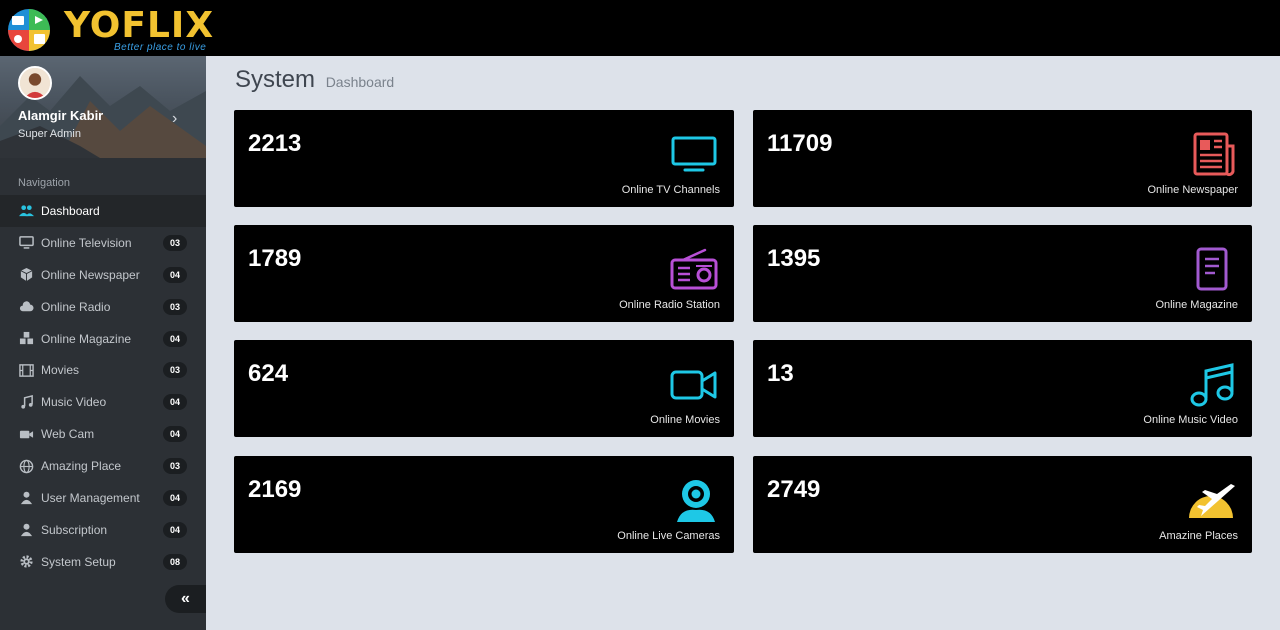  What do you see at coordinates (1002, 273) in the screenshot?
I see `stat-card-magazine: 1395 Online Magazine` at bounding box center [1002, 273].